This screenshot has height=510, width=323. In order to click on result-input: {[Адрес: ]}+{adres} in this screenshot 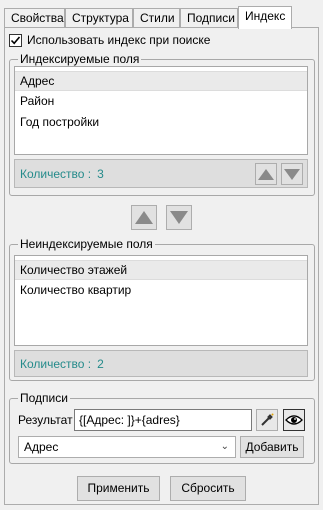, I will do `click(163, 420)`.